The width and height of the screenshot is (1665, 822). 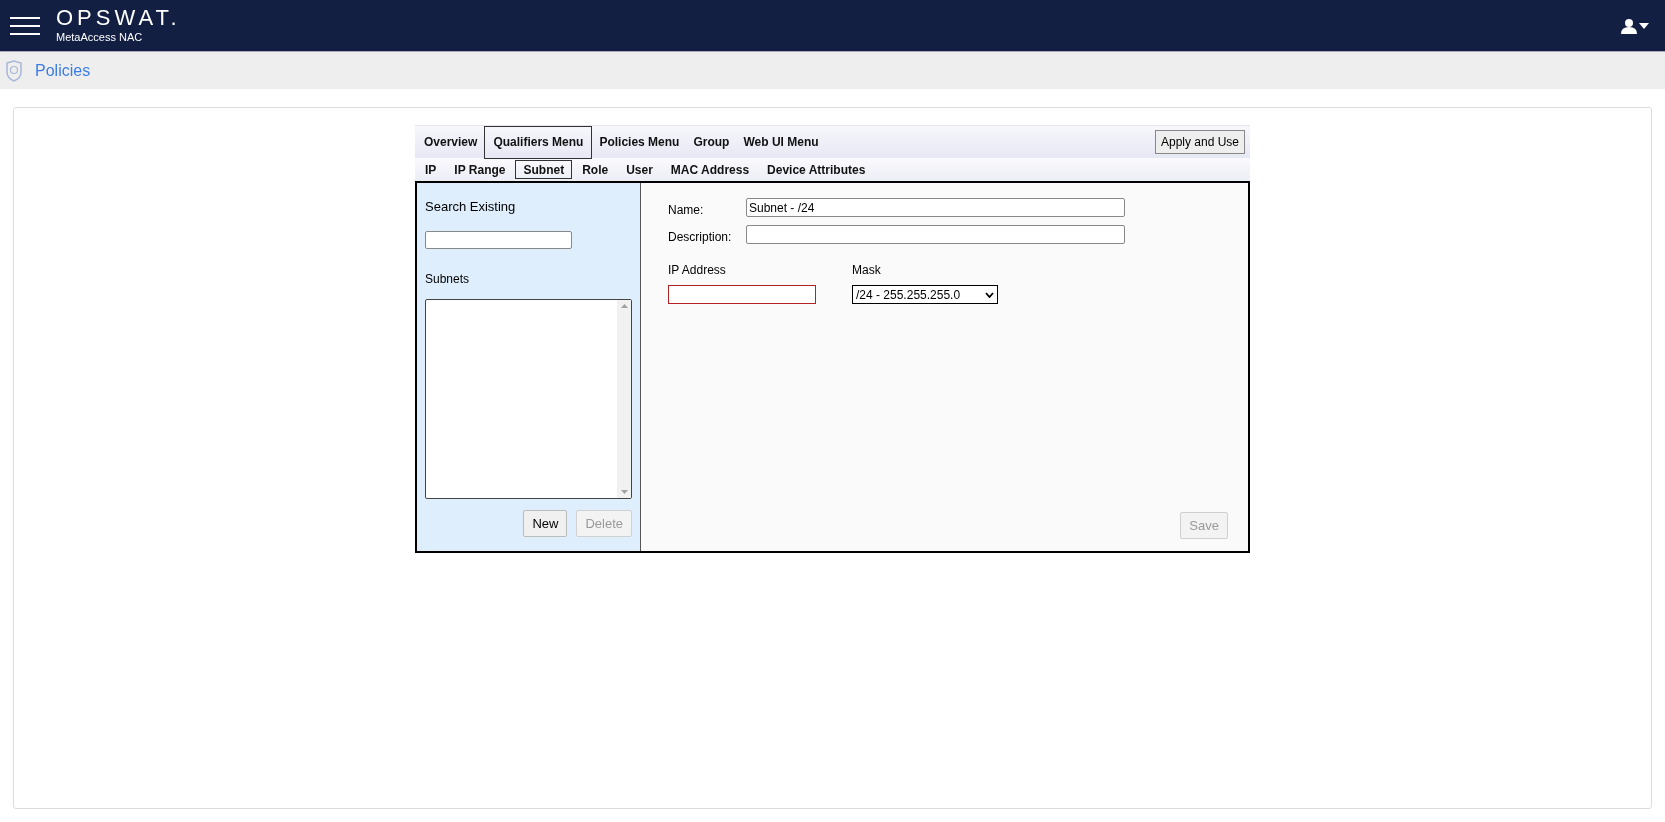 What do you see at coordinates (700, 237) in the screenshot?
I see `description-label: Description:` at bounding box center [700, 237].